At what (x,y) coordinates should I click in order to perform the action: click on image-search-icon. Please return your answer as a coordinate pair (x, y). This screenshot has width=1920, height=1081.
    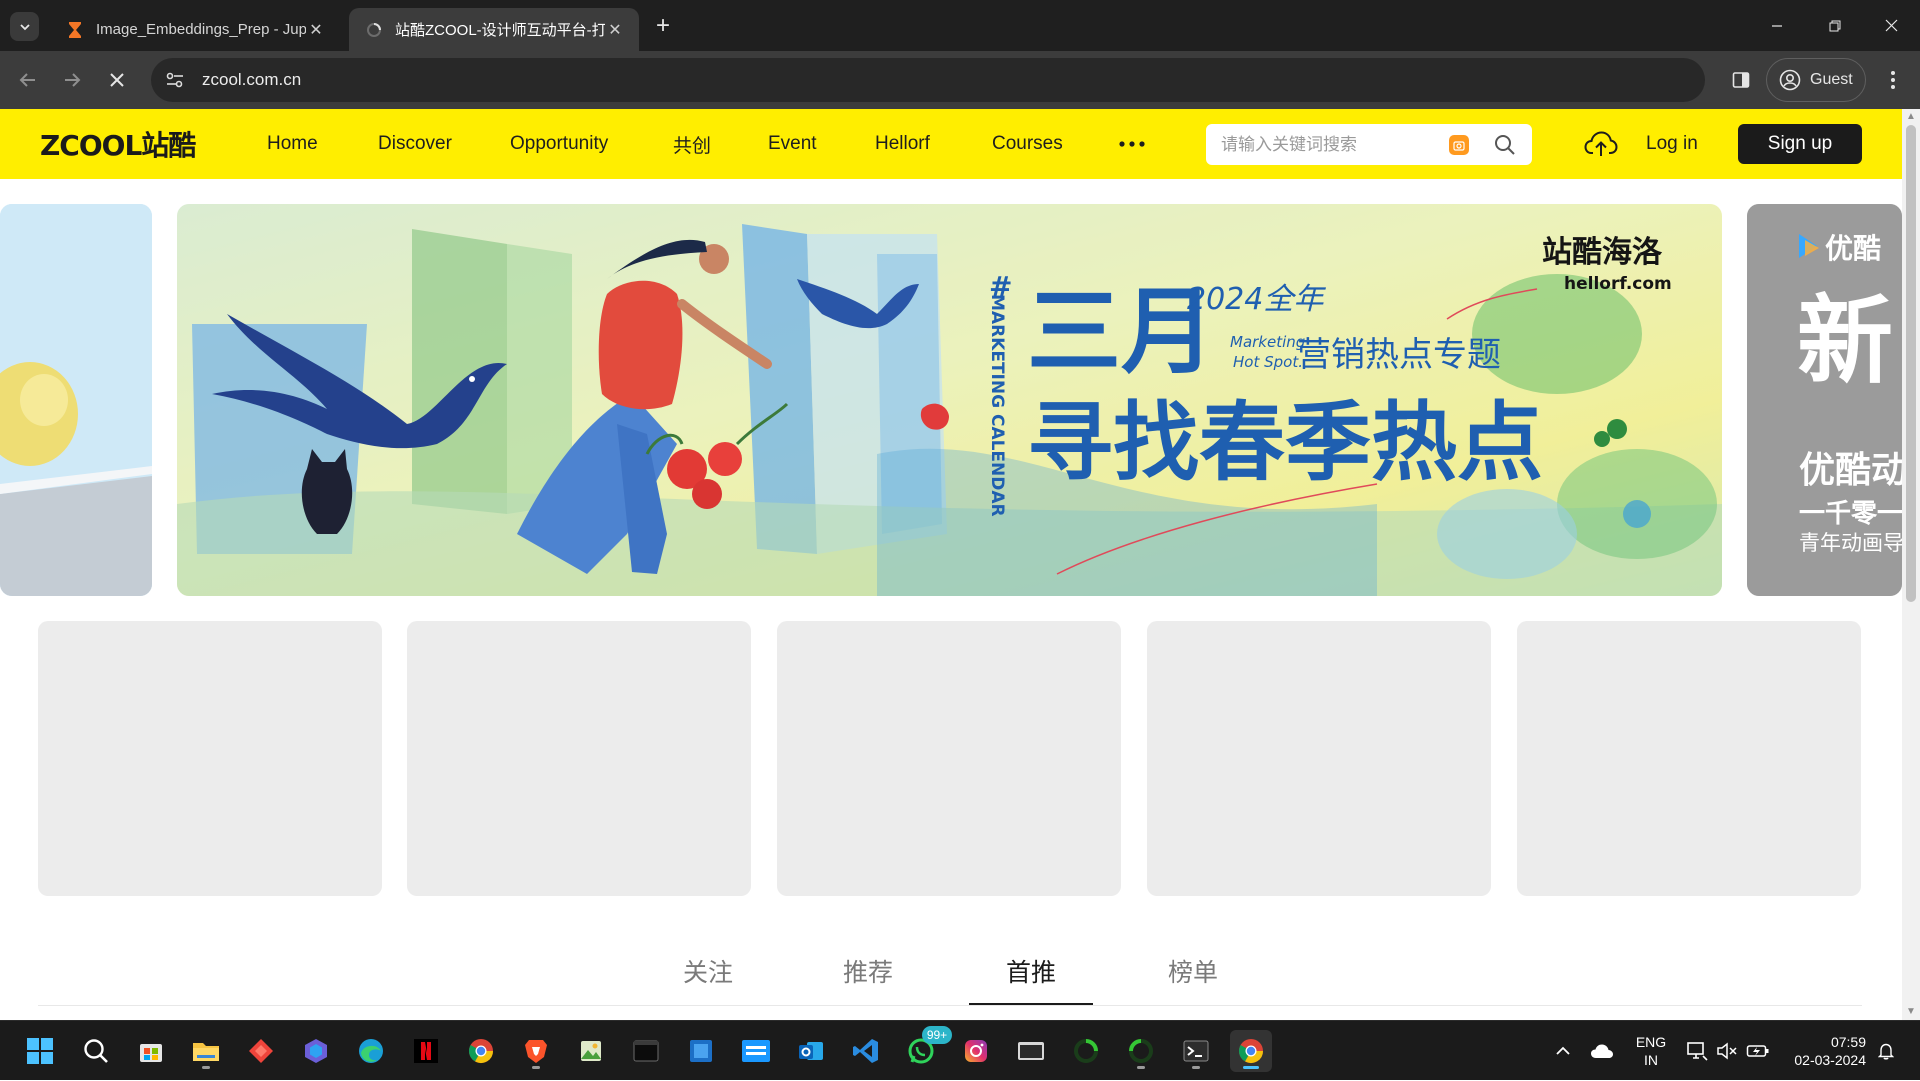
    Looking at the image, I should click on (1459, 145).